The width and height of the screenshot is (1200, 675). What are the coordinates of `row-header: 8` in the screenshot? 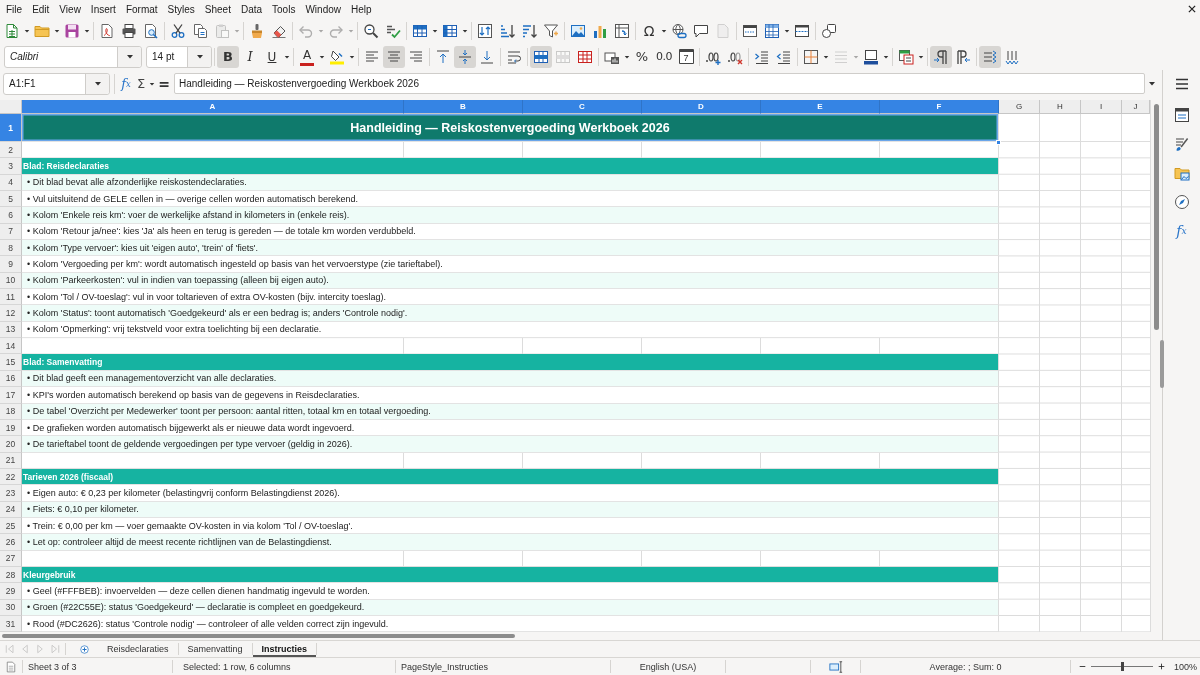 It's located at (11, 248).